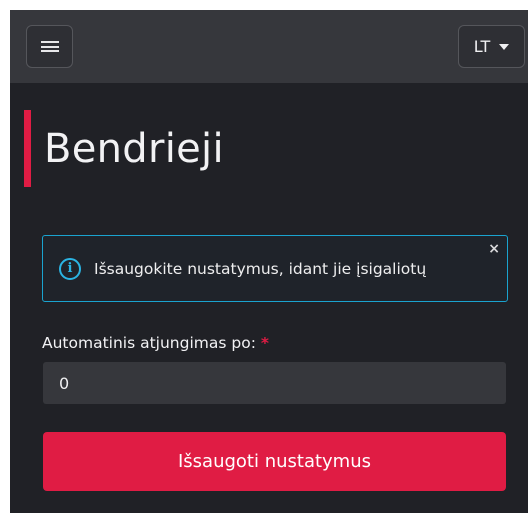  Describe the element at coordinates (274, 461) in the screenshot. I see `save-settings-button: Išsaugoti nustatymus` at that location.